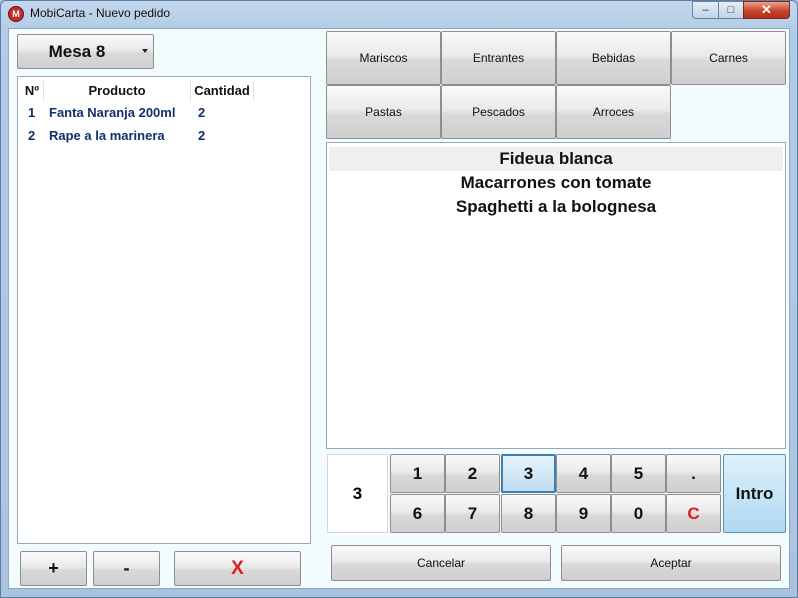 Image resolution: width=798 pixels, height=598 pixels. I want to click on maximize-button: □, so click(731, 10).